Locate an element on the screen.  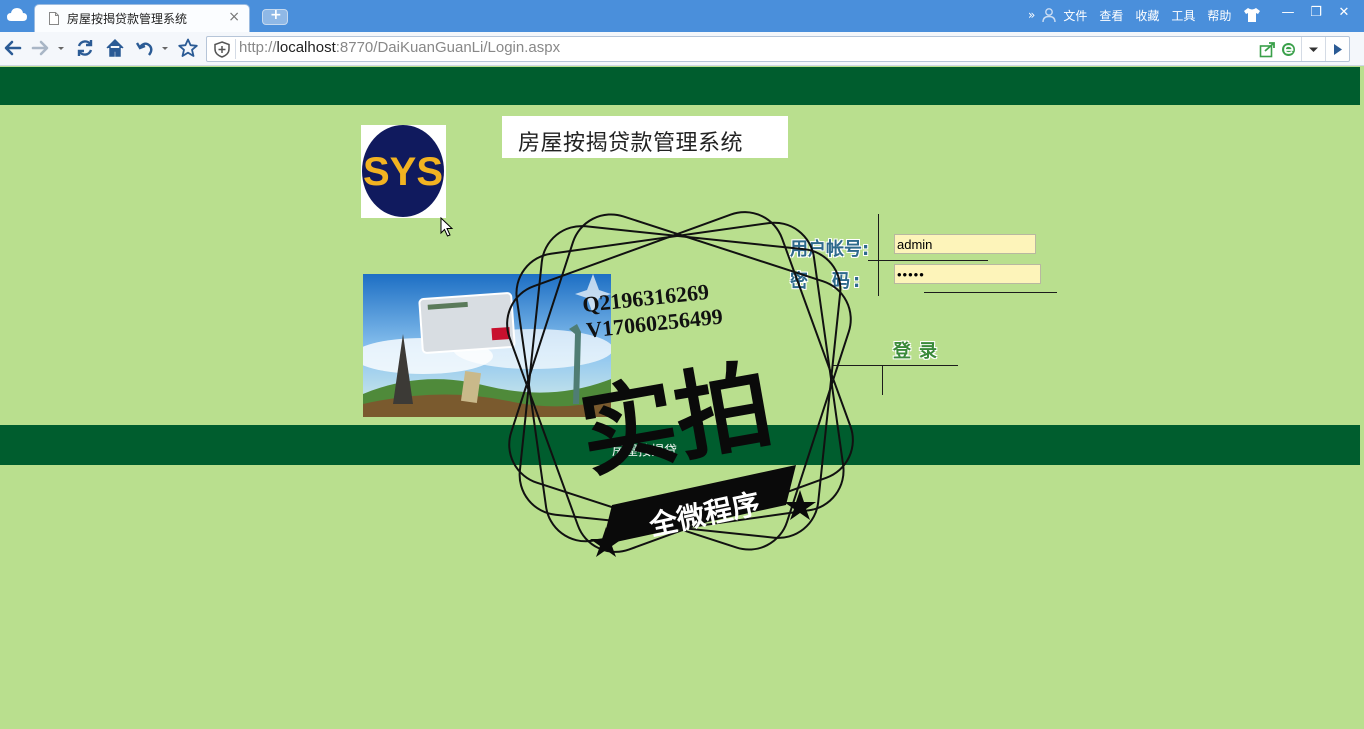
mouse-cursor-icon is located at coordinates (447, 227).